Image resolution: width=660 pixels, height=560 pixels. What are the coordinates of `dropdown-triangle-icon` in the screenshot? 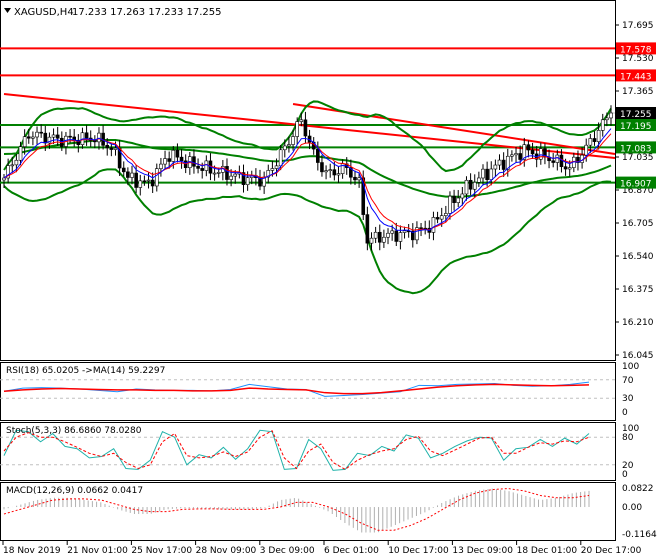 It's located at (7, 10).